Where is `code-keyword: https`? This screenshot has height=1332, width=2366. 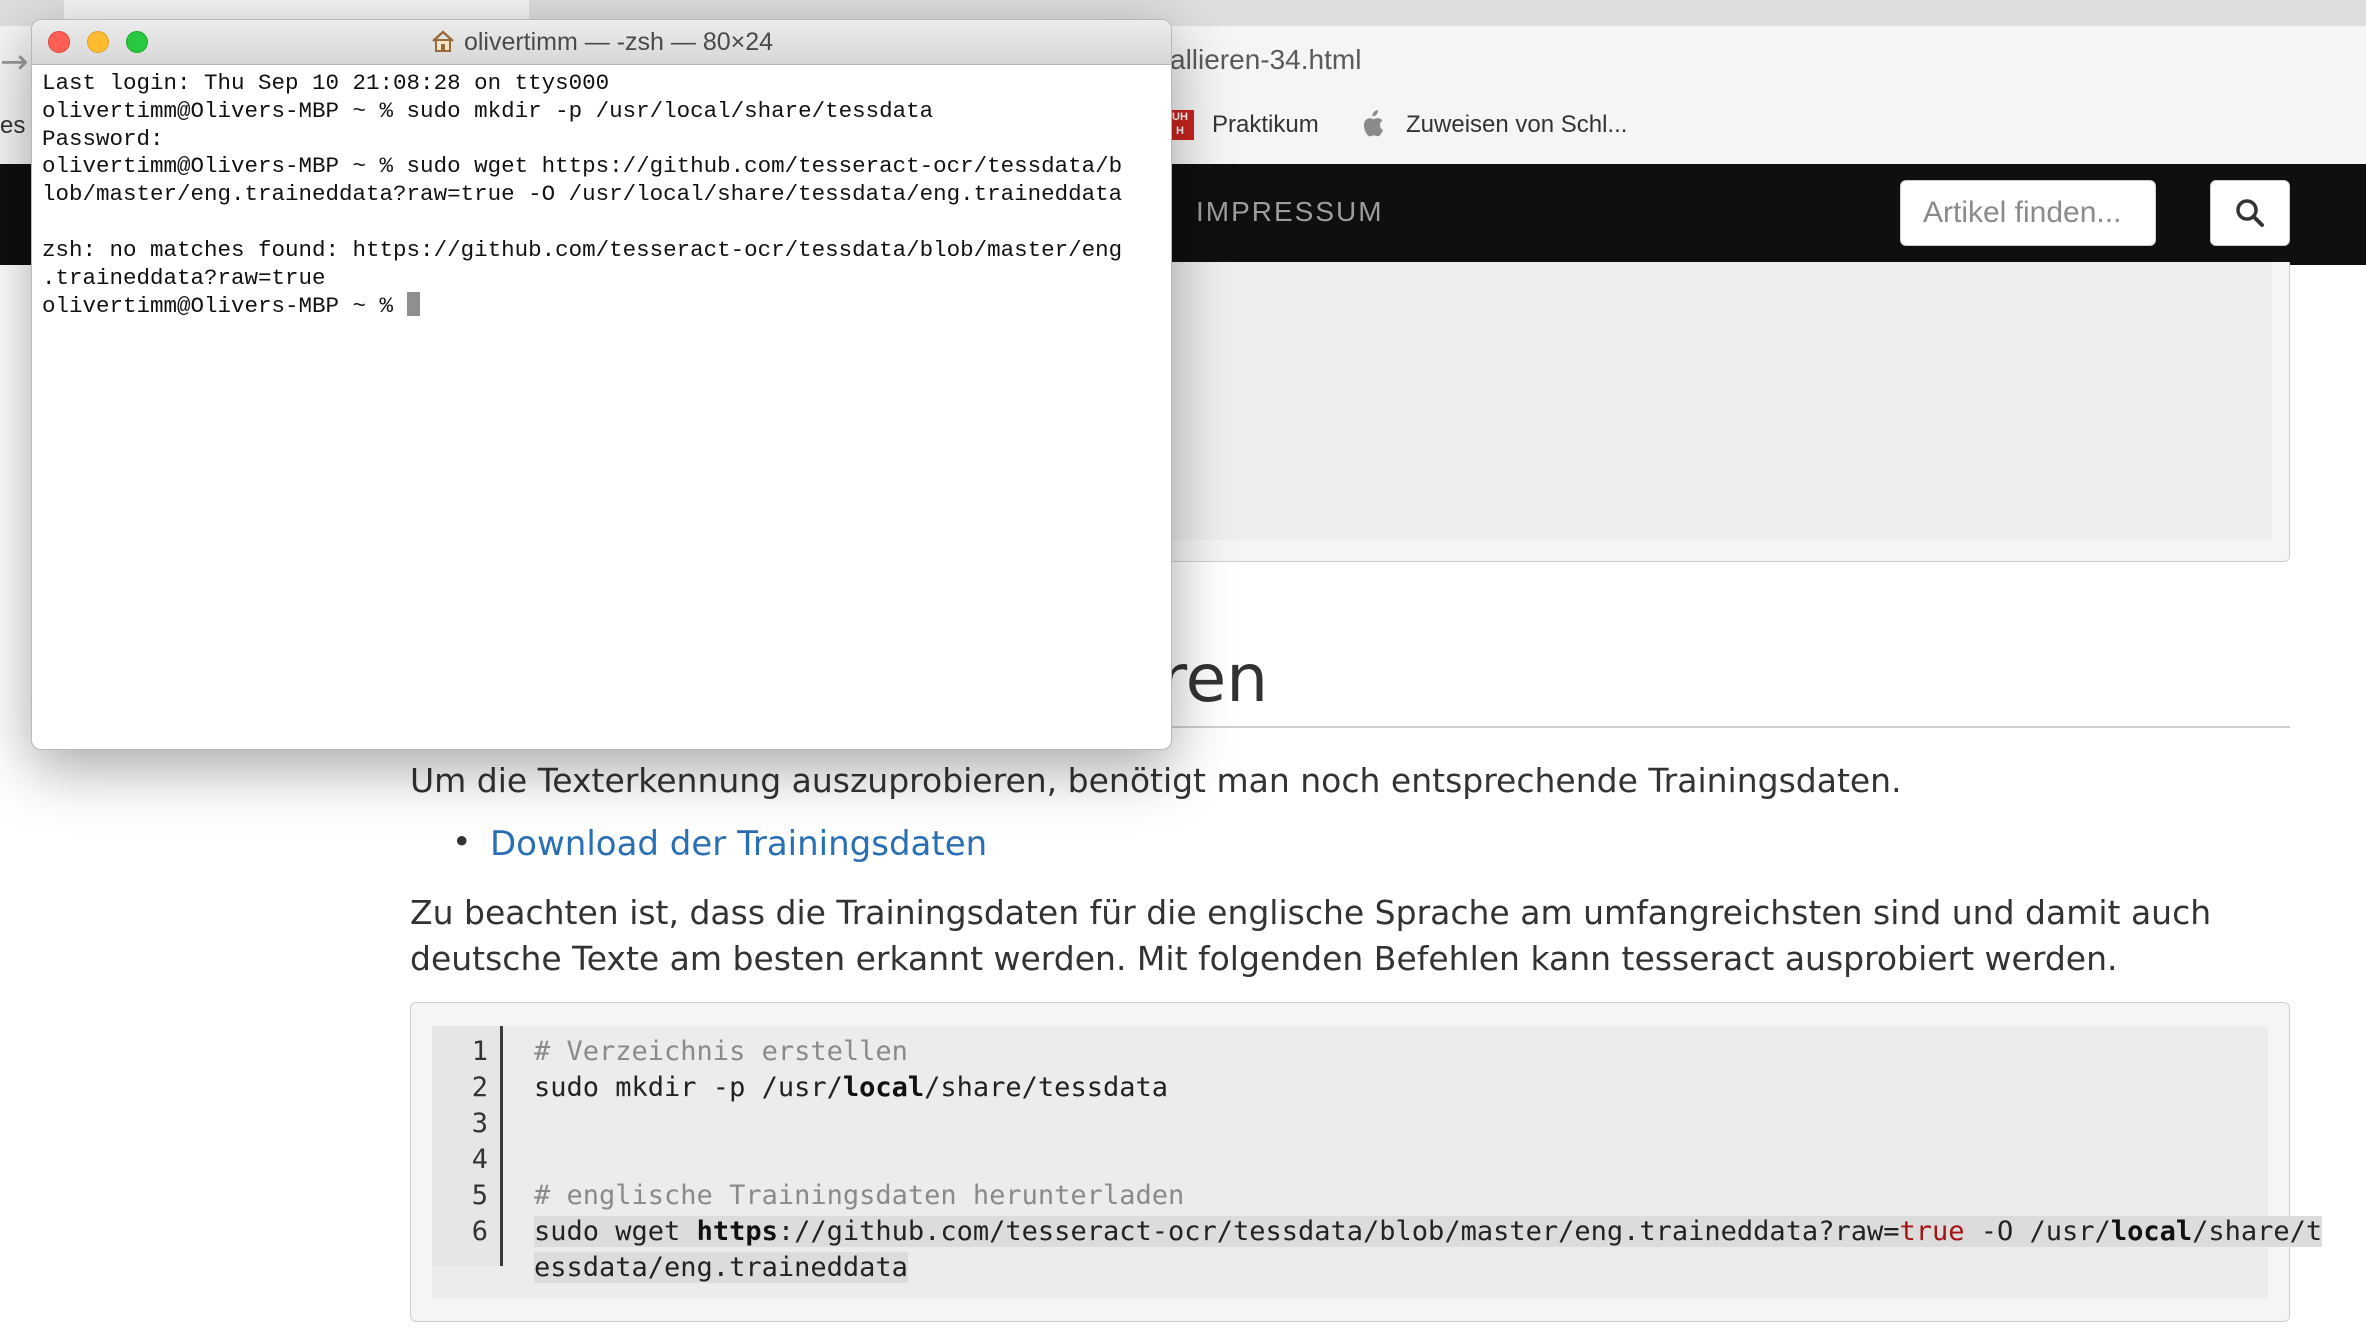 code-keyword: https is located at coordinates (737, 1231).